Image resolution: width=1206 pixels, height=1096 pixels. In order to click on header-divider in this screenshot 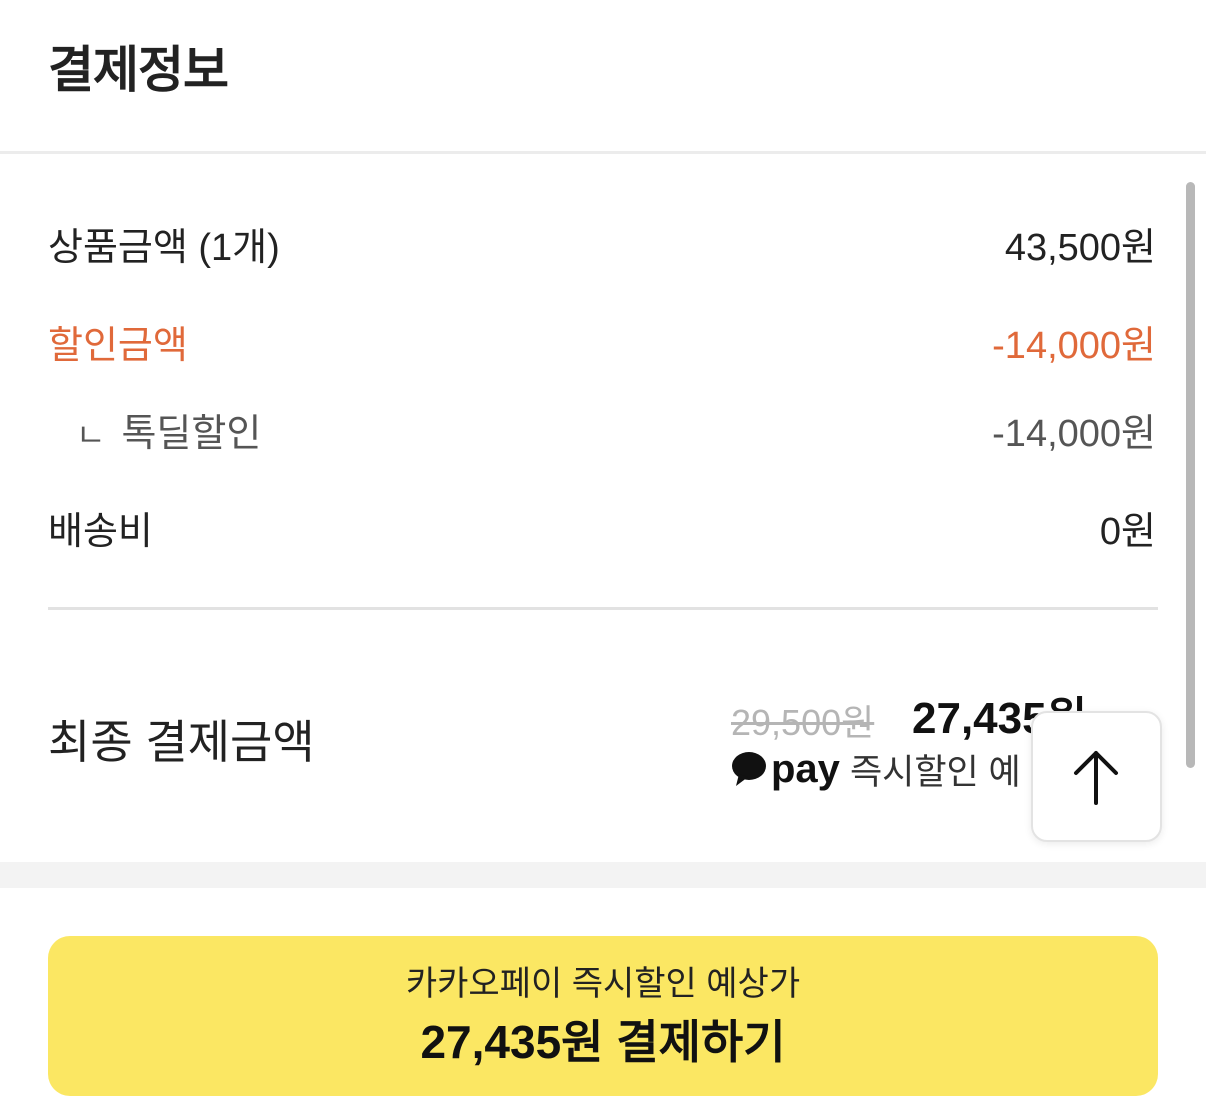, I will do `click(603, 152)`.